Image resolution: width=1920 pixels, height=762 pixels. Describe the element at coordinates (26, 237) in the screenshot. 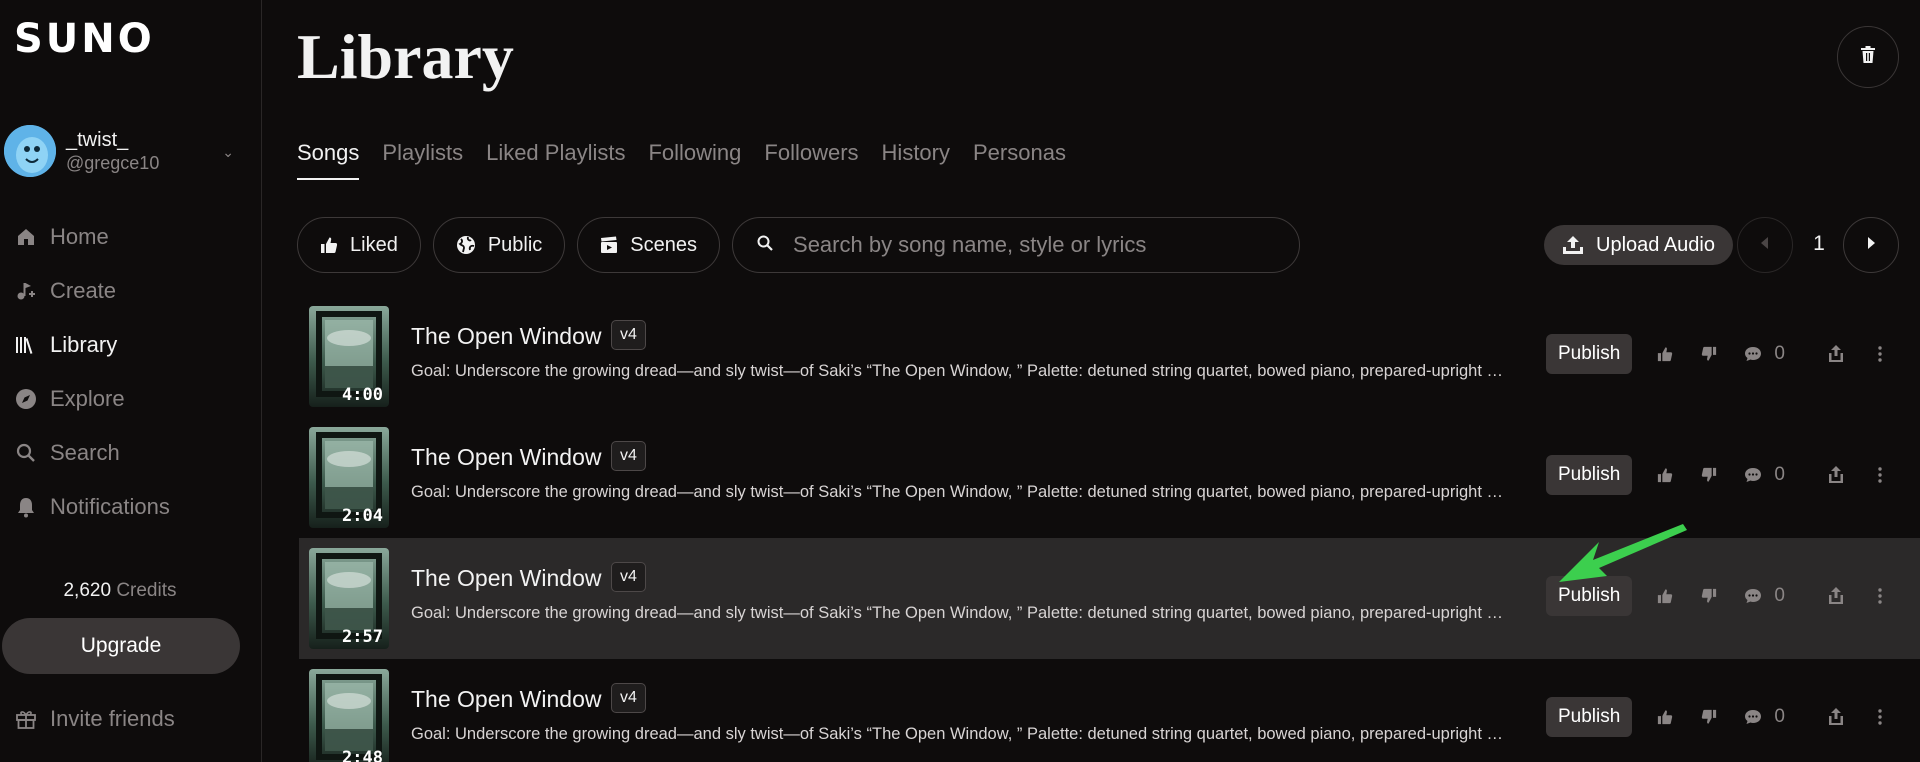

I see `home-icon` at that location.